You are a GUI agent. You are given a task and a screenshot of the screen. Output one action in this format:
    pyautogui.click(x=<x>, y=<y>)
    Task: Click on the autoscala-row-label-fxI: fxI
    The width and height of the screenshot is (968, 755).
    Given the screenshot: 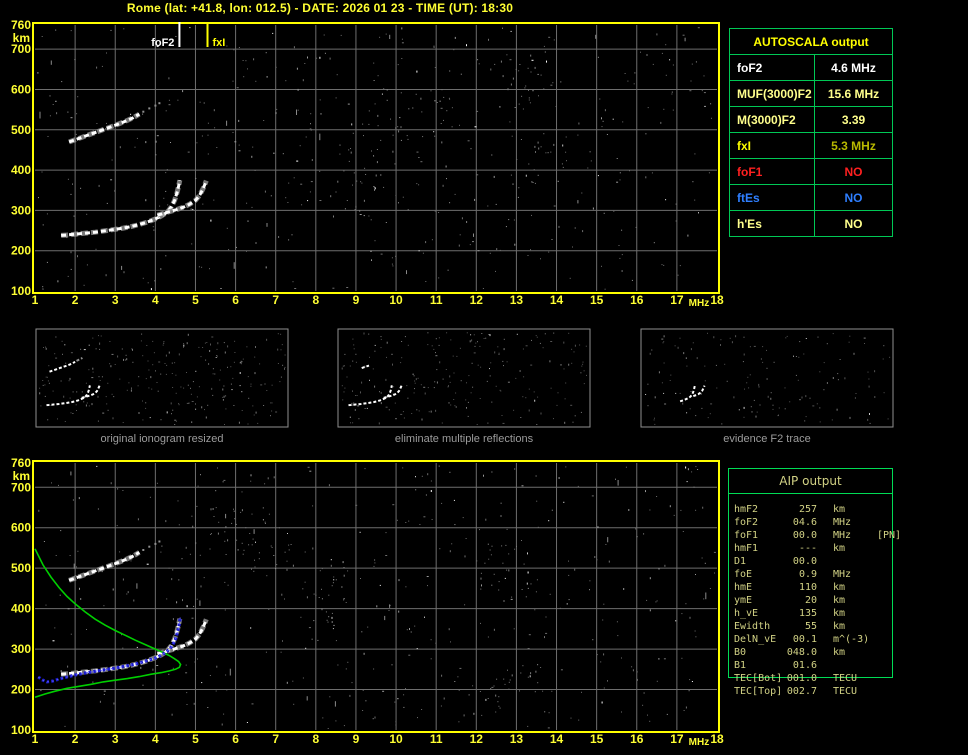 What is the action you would take?
    pyautogui.click(x=772, y=145)
    